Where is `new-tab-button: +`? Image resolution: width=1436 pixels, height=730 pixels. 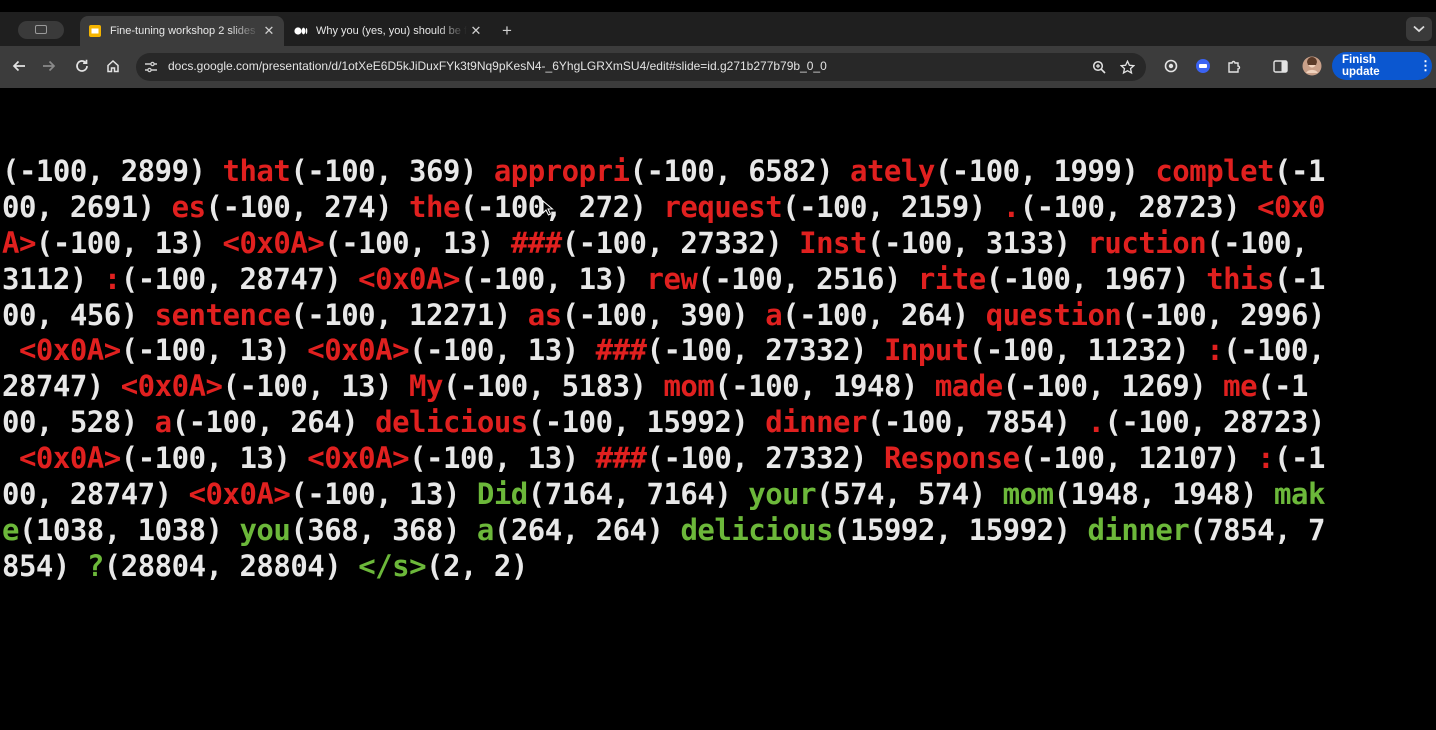
new-tab-button: + is located at coordinates (507, 31).